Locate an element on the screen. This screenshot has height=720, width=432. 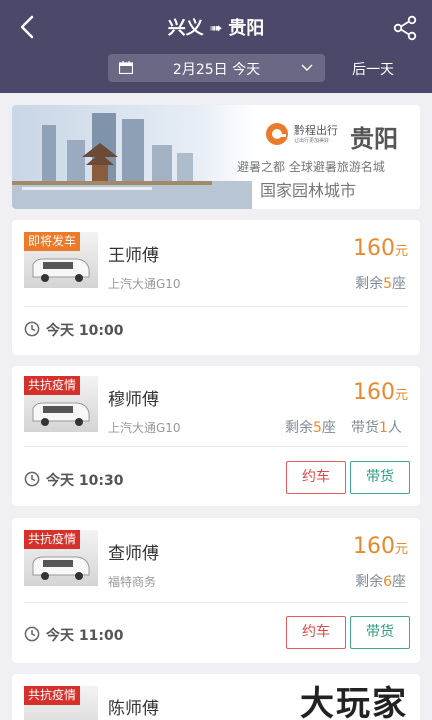
departure-time: 今天 10:30 is located at coordinates (85, 481).